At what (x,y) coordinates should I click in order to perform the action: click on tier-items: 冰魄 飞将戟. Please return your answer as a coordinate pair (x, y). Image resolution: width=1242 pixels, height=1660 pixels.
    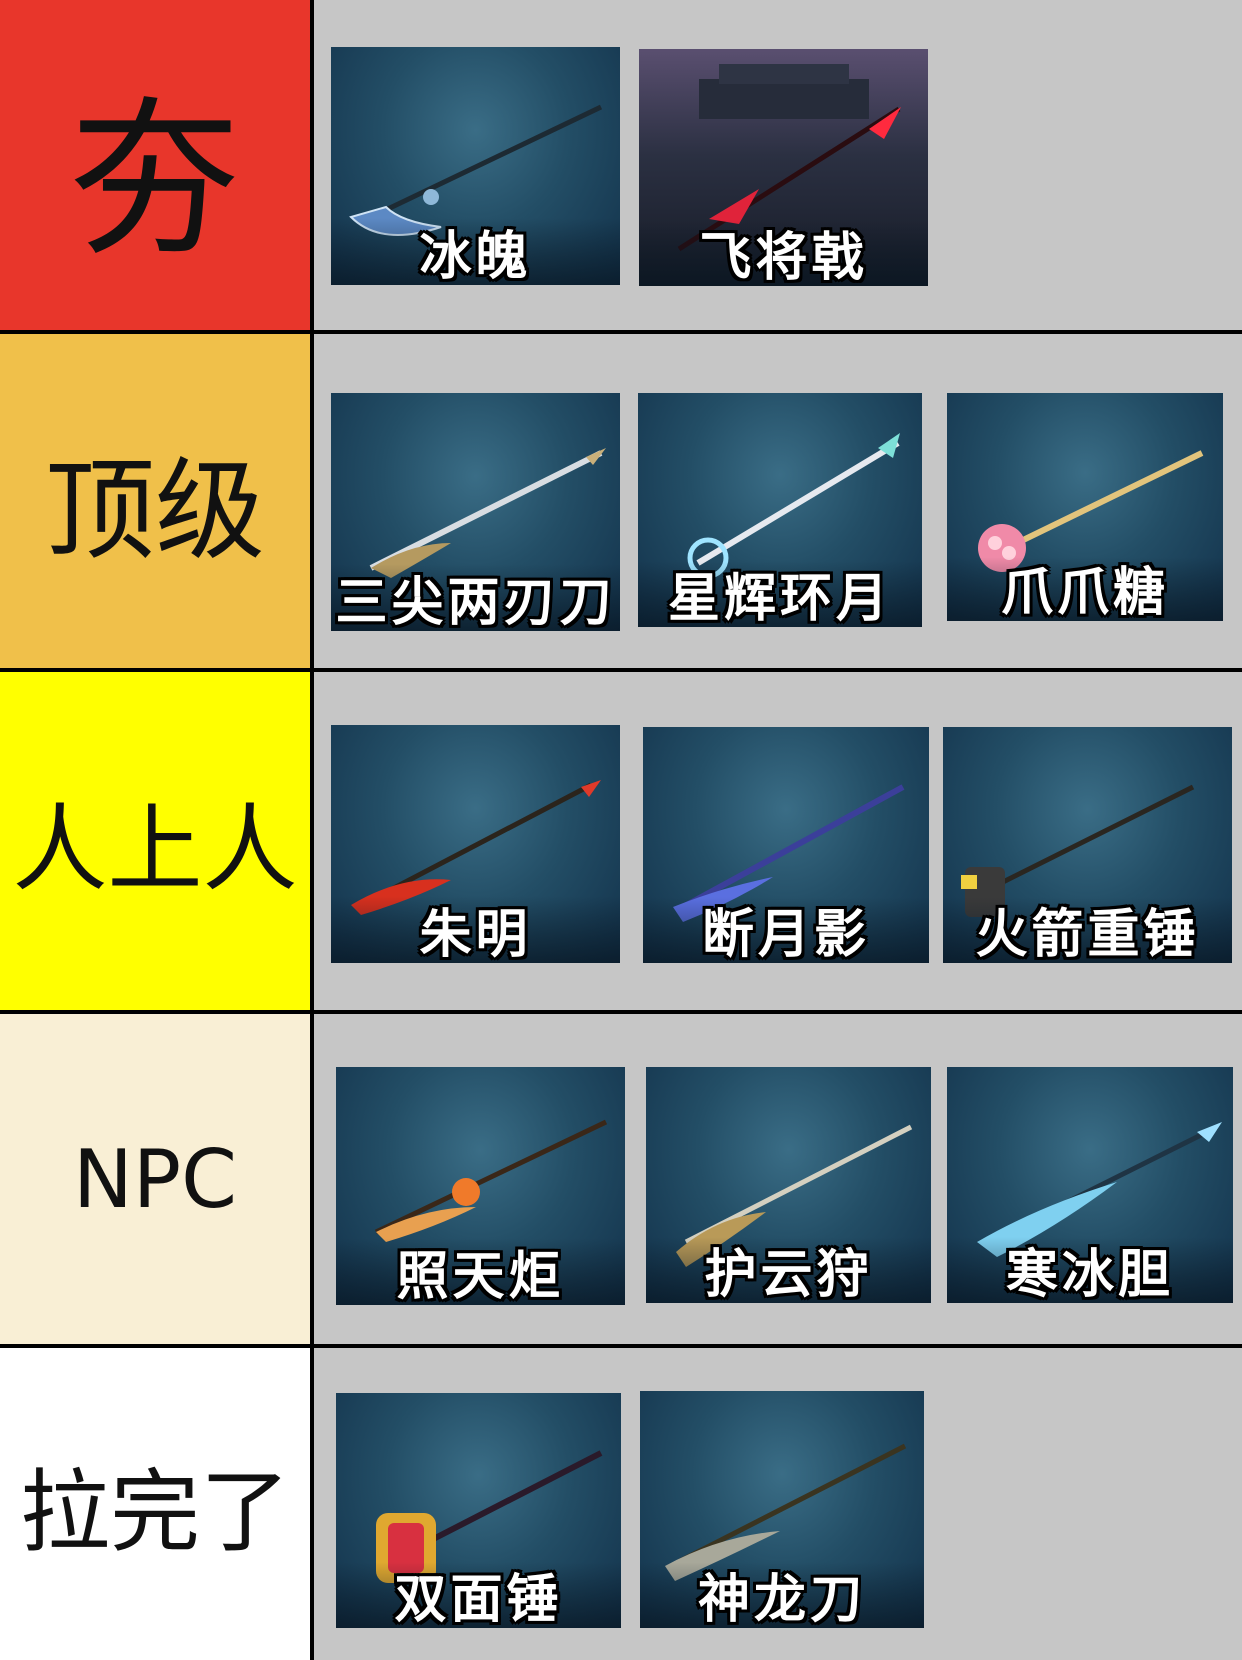
    Looking at the image, I should click on (778, 165).